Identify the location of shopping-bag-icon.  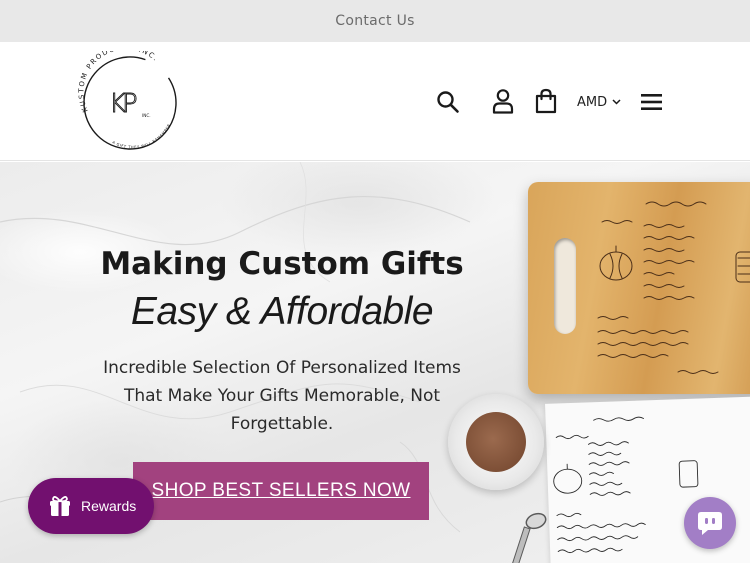
(546, 101).